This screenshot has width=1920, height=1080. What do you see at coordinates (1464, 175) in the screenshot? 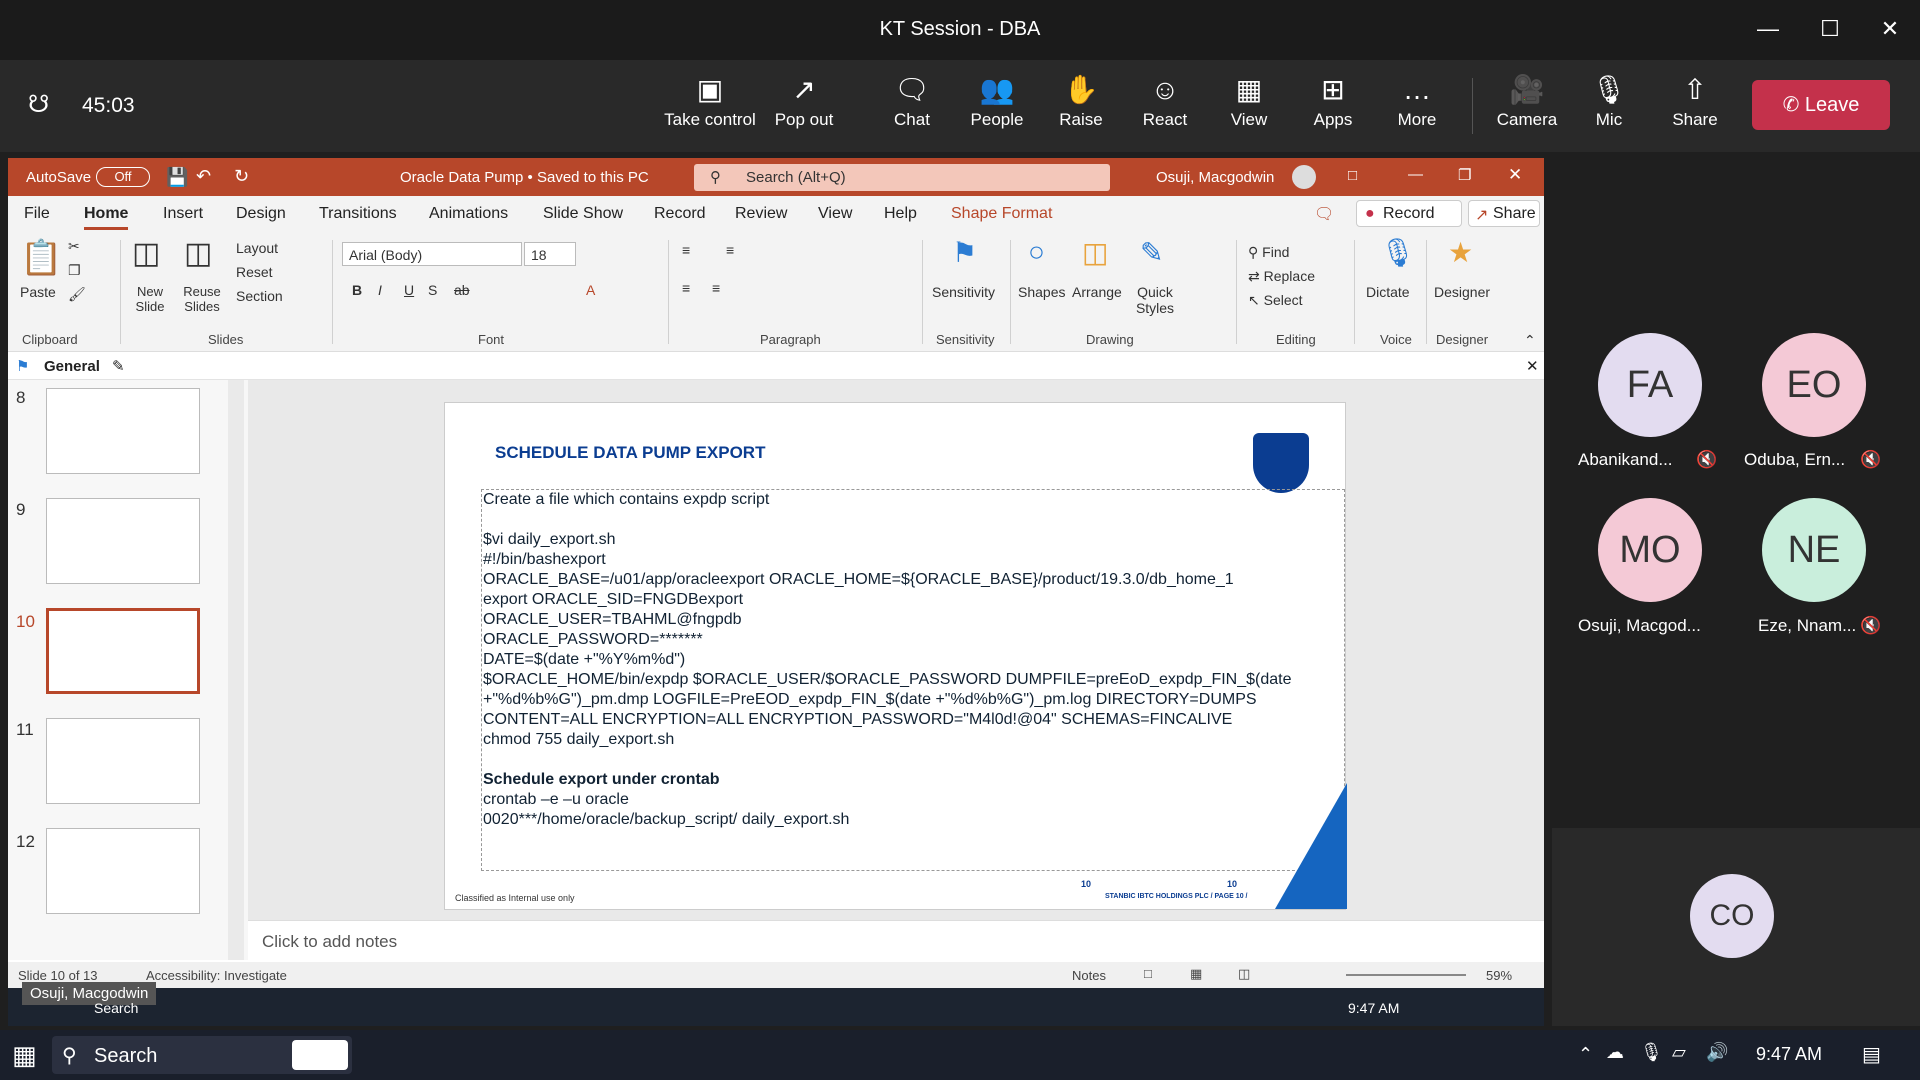
I see `ppt-restore-icon: ❐` at bounding box center [1464, 175].